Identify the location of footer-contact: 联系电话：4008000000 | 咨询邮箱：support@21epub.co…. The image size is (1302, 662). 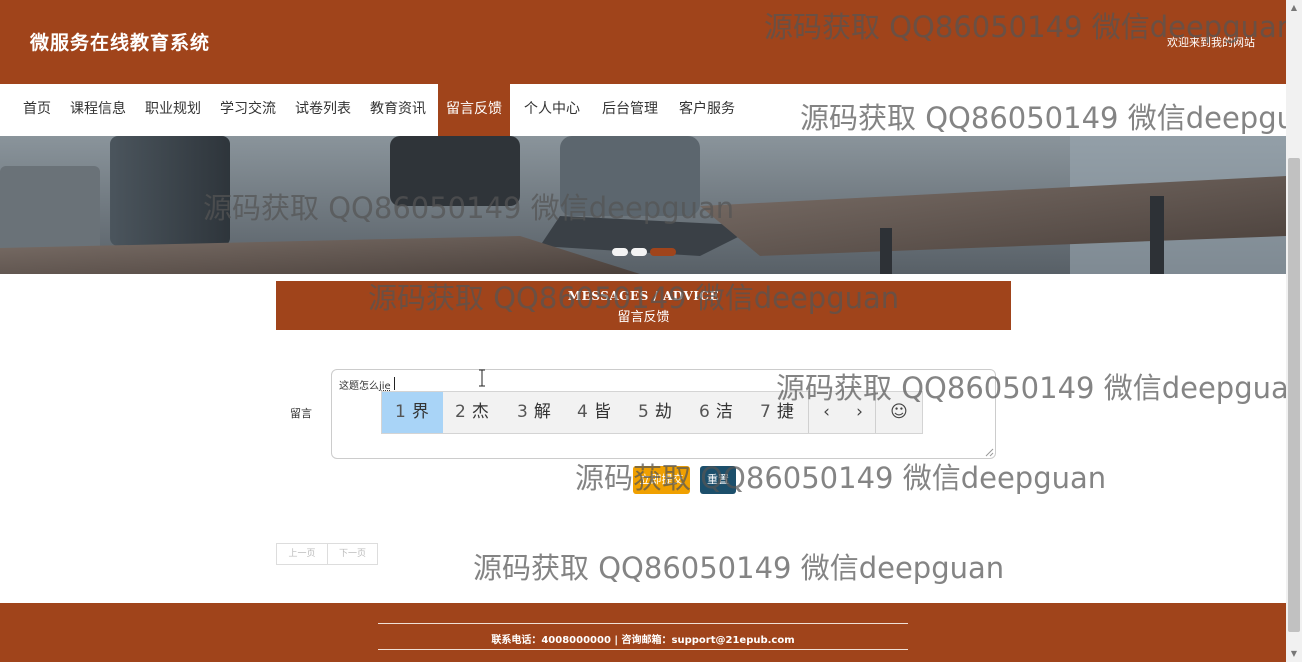
(643, 640).